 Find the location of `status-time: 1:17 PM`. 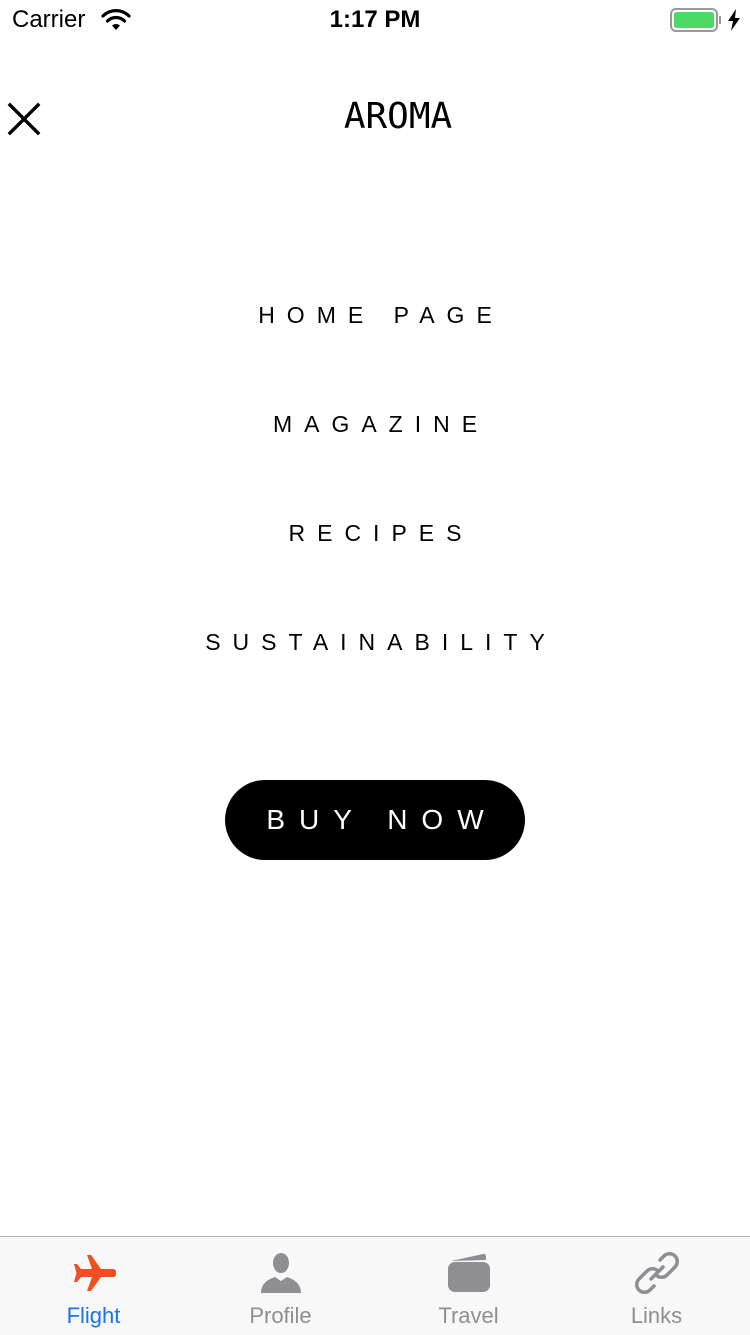

status-time: 1:17 PM is located at coordinates (375, 19).